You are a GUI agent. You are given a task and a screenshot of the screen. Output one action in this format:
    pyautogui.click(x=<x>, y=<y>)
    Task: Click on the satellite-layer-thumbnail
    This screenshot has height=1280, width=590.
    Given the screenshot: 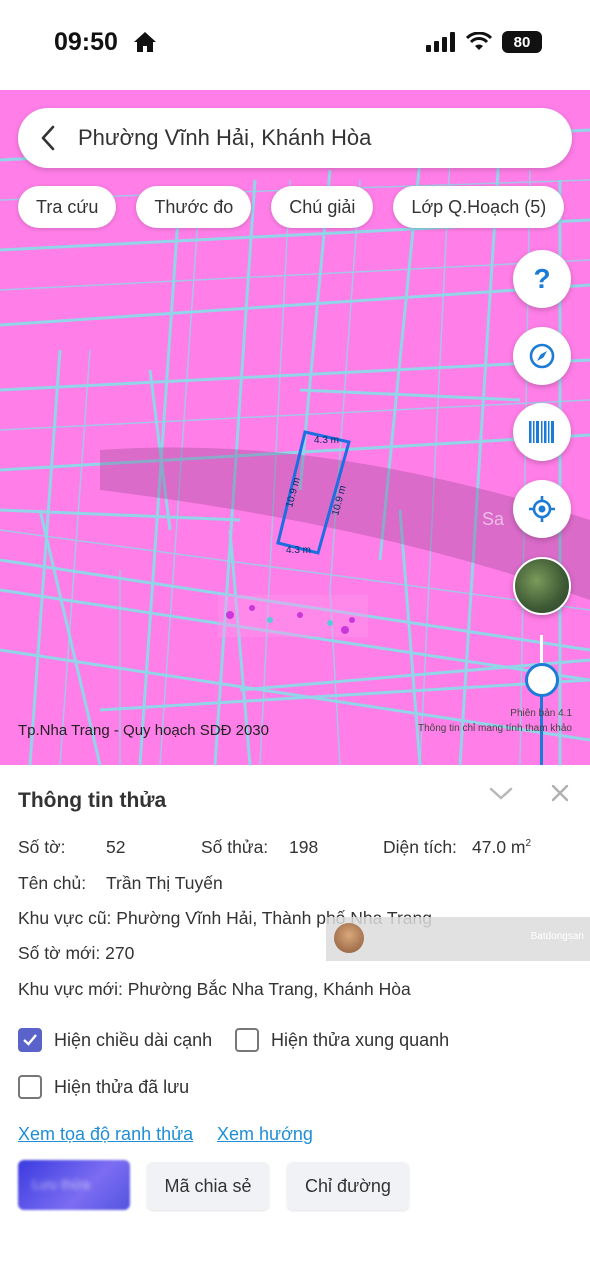 What is the action you would take?
    pyautogui.click(x=542, y=586)
    